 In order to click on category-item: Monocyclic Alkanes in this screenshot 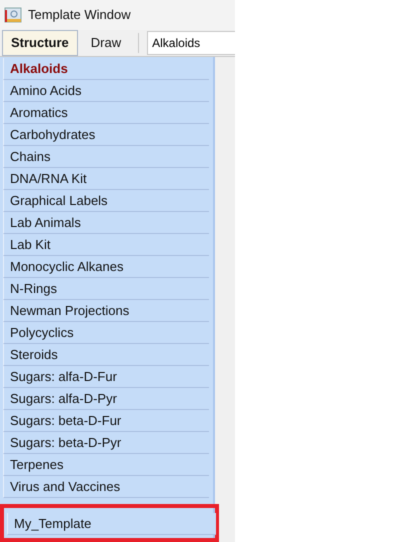, I will do `click(106, 267)`.